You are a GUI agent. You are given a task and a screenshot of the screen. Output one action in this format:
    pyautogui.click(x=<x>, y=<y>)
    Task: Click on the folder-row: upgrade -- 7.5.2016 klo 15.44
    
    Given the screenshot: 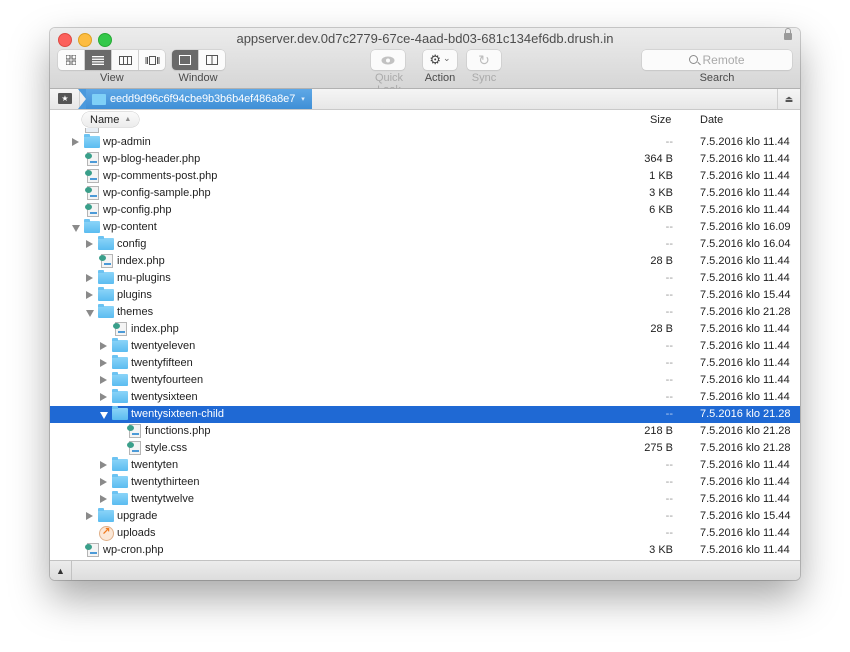 What is the action you would take?
    pyautogui.click(x=425, y=516)
    